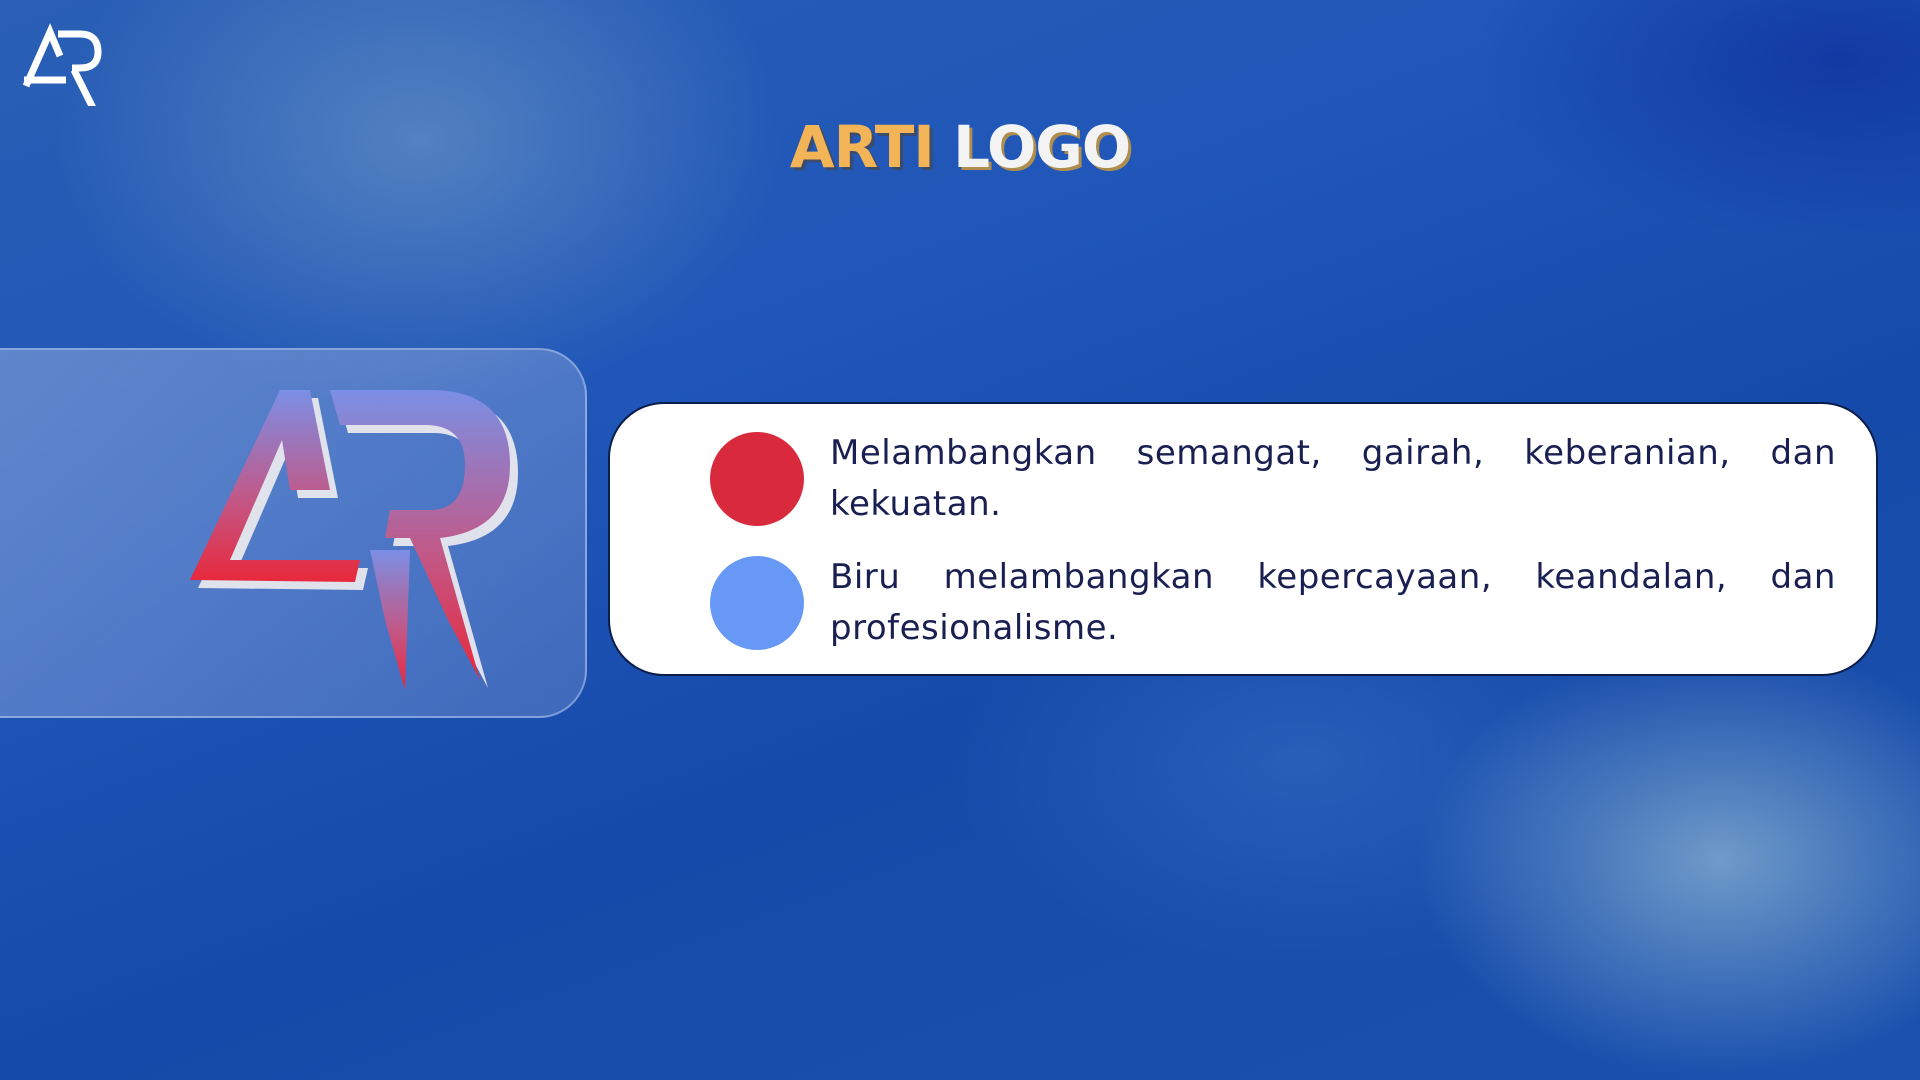  What do you see at coordinates (1042, 147) in the screenshot?
I see `title-main-word: LOGO` at bounding box center [1042, 147].